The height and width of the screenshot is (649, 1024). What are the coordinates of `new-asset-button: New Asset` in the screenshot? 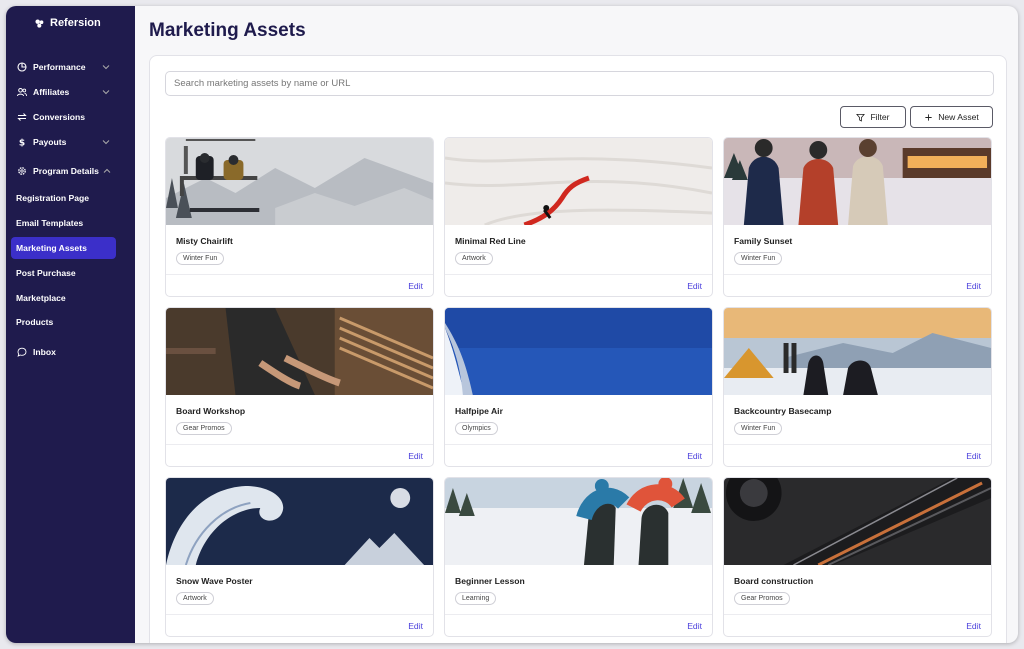 It's located at (951, 117).